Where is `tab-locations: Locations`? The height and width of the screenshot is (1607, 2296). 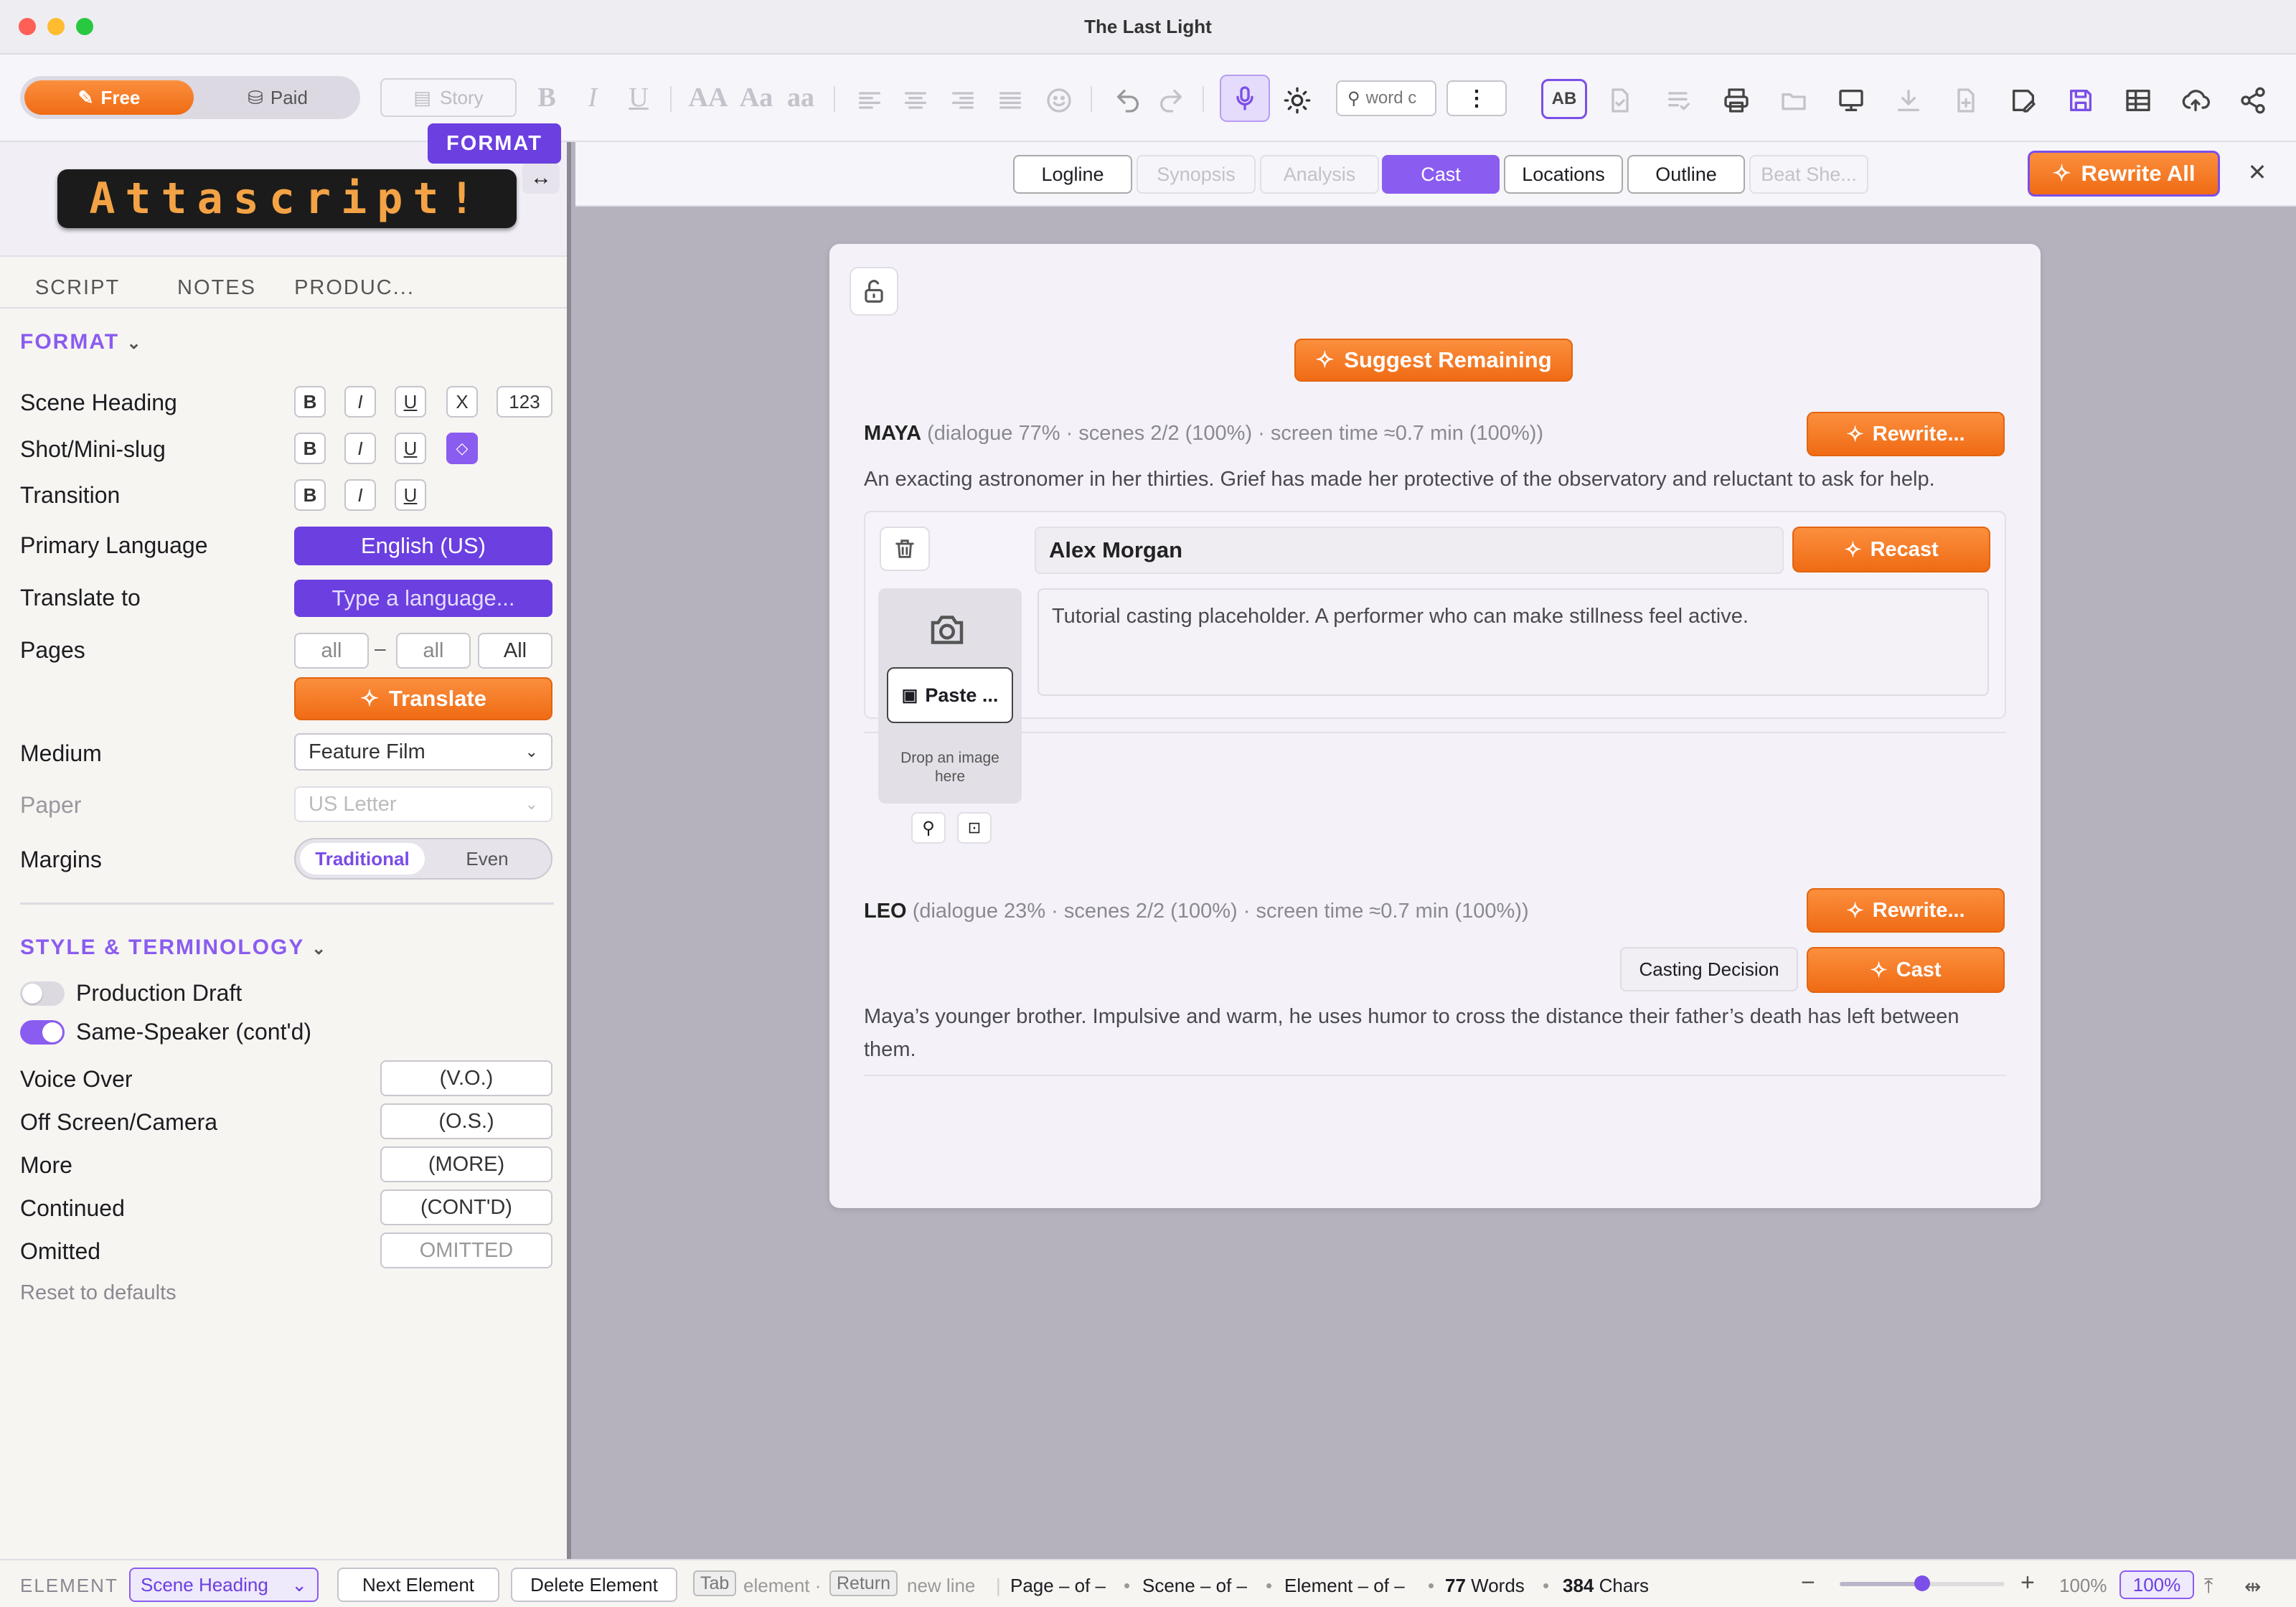
tab-locations: Locations is located at coordinates (1564, 174).